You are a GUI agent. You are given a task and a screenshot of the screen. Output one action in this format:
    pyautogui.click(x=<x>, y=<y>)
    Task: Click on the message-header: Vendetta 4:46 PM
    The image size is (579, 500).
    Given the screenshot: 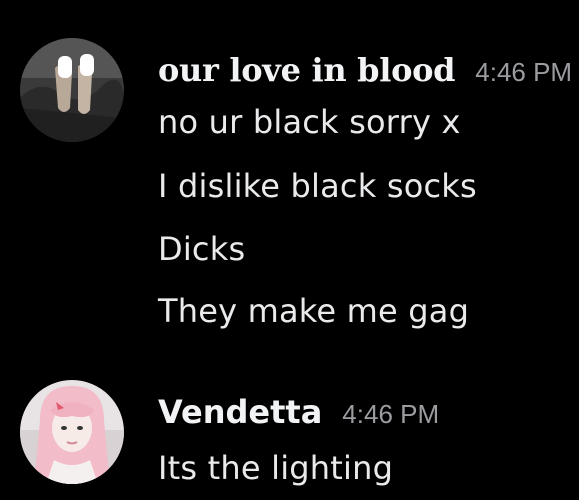 What is the action you would take?
    pyautogui.click(x=298, y=412)
    